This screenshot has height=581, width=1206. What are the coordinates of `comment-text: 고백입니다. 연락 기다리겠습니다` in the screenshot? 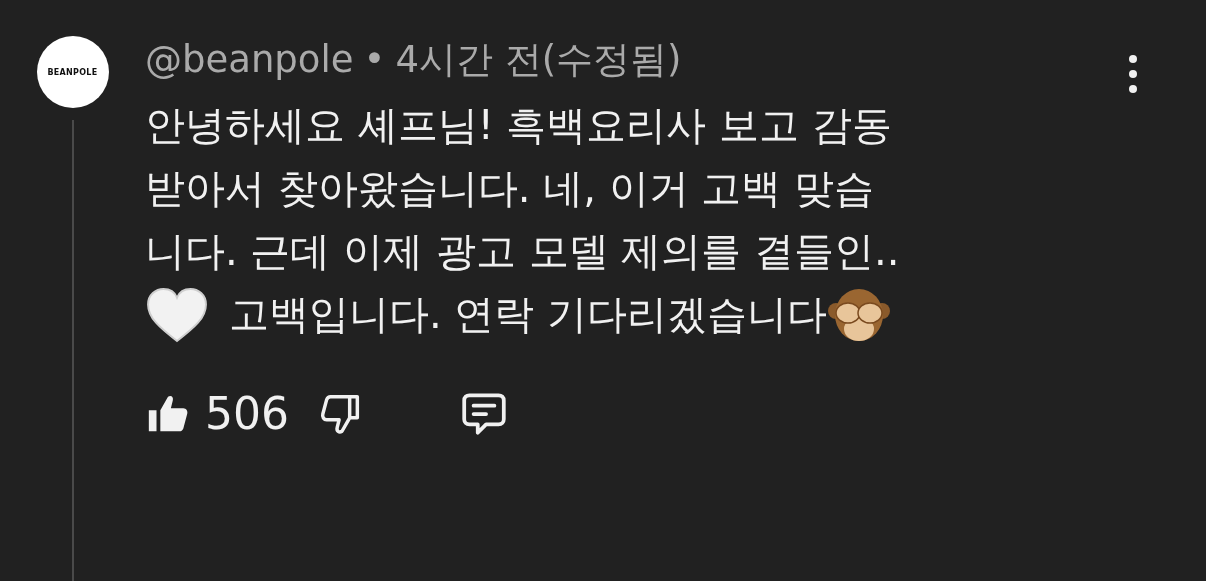 It's located at (528, 314).